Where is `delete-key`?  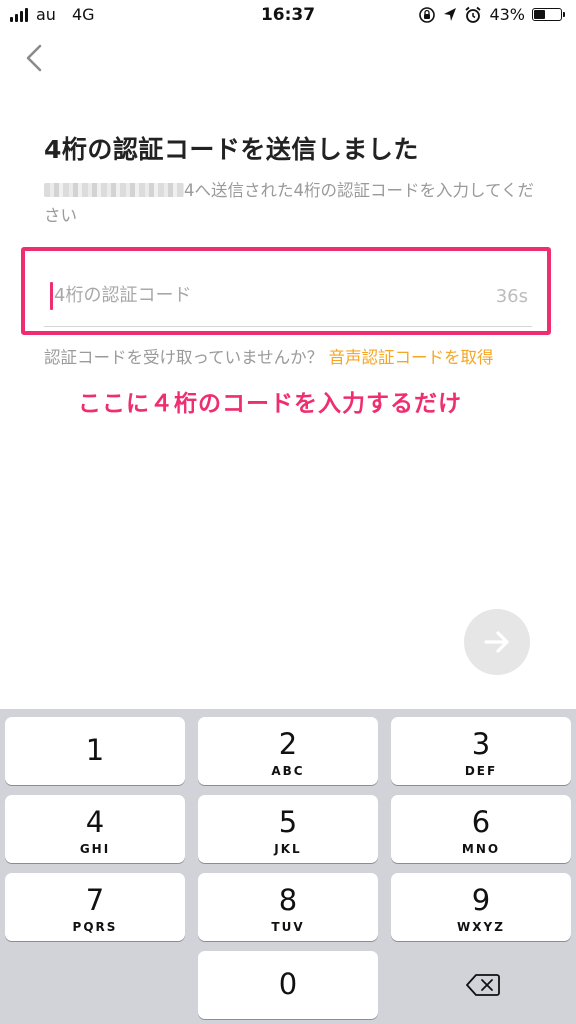
delete-key is located at coordinates (483, 985).